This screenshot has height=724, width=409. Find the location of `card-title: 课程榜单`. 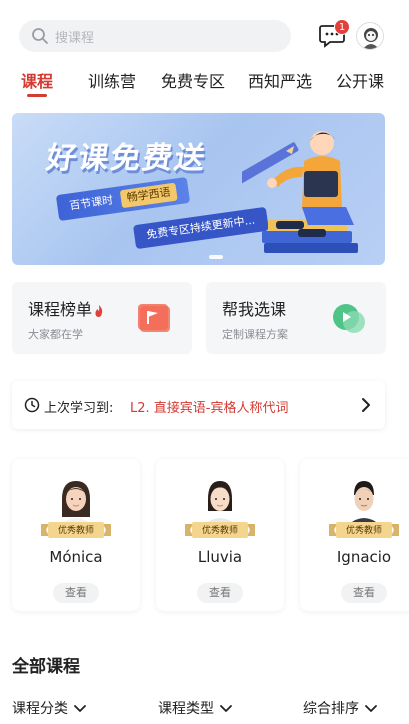

card-title: 课程榜单 is located at coordinates (66, 308).